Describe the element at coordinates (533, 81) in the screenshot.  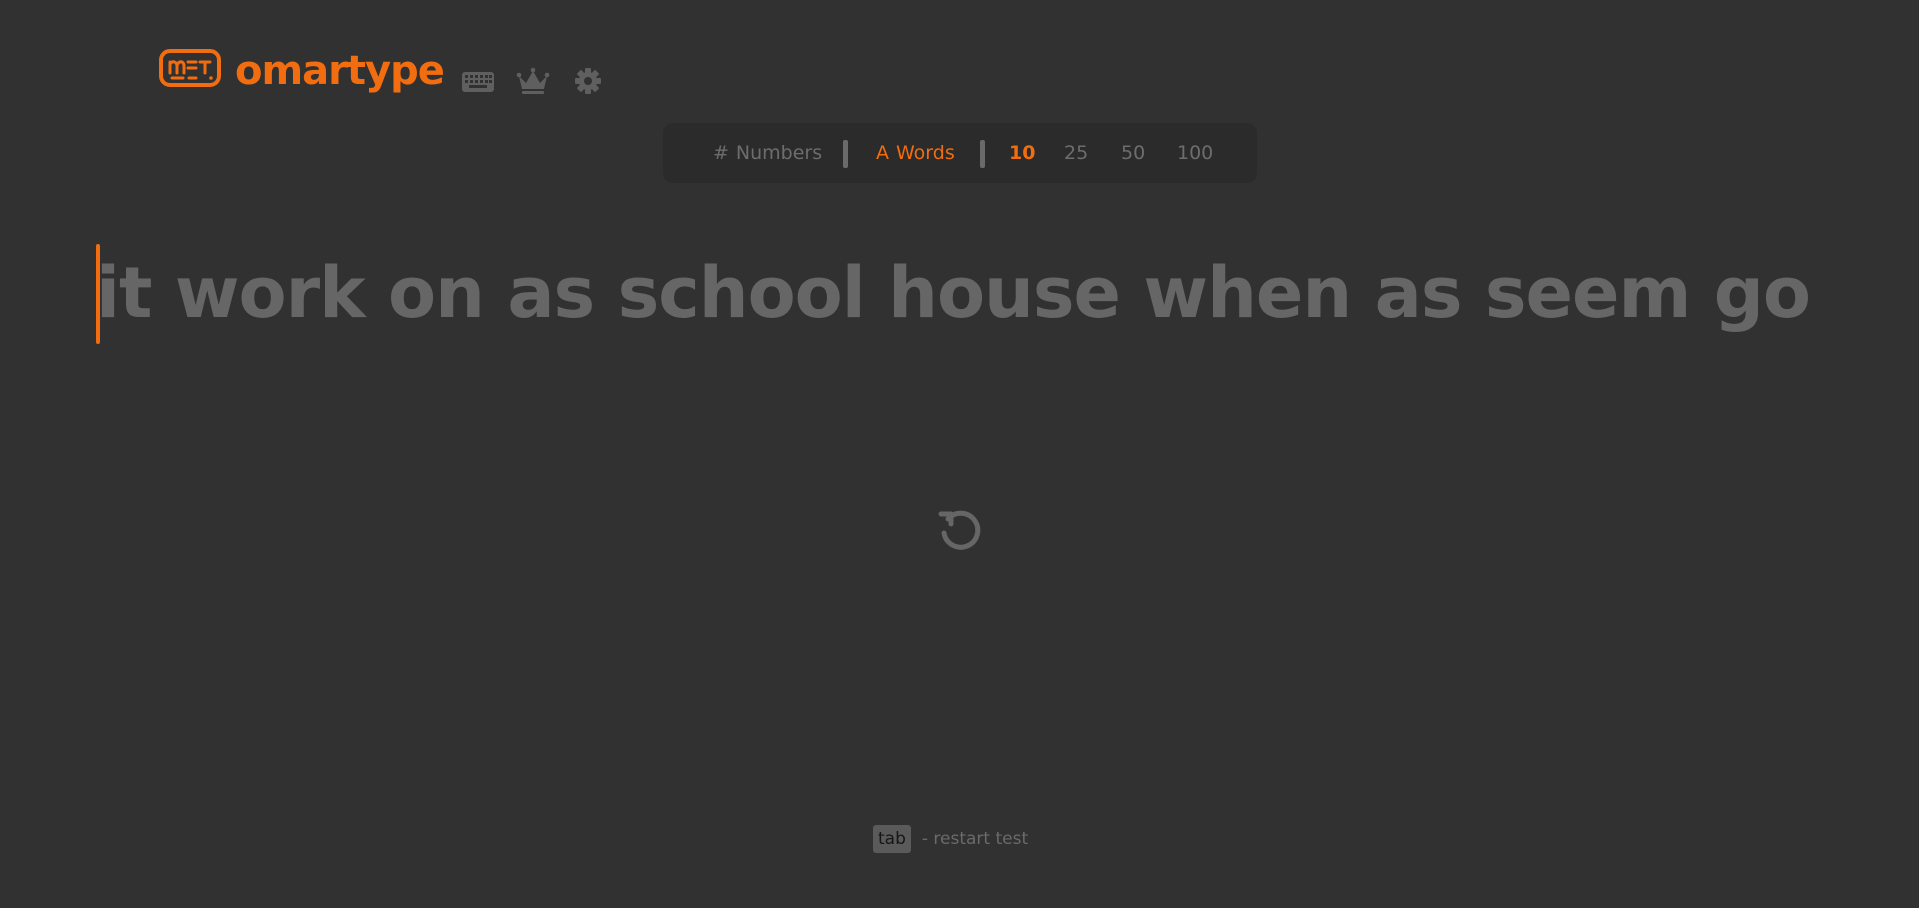
I see `crown-icon` at that location.